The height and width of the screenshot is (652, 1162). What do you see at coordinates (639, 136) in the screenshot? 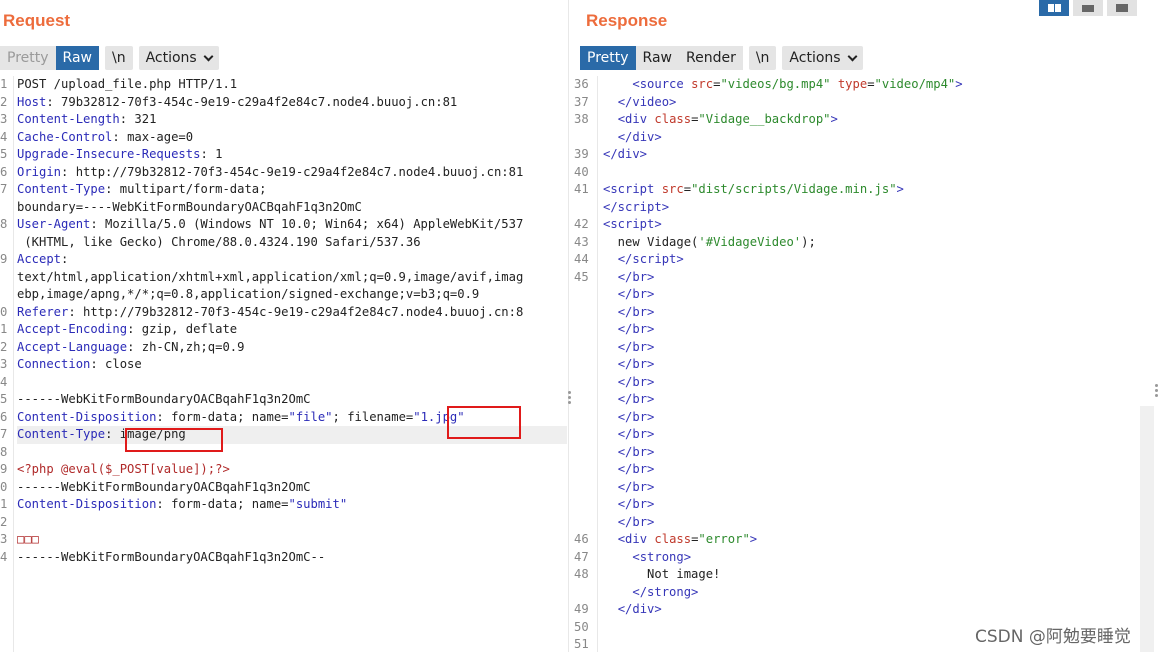
I see `code-line: </div>` at bounding box center [639, 136].